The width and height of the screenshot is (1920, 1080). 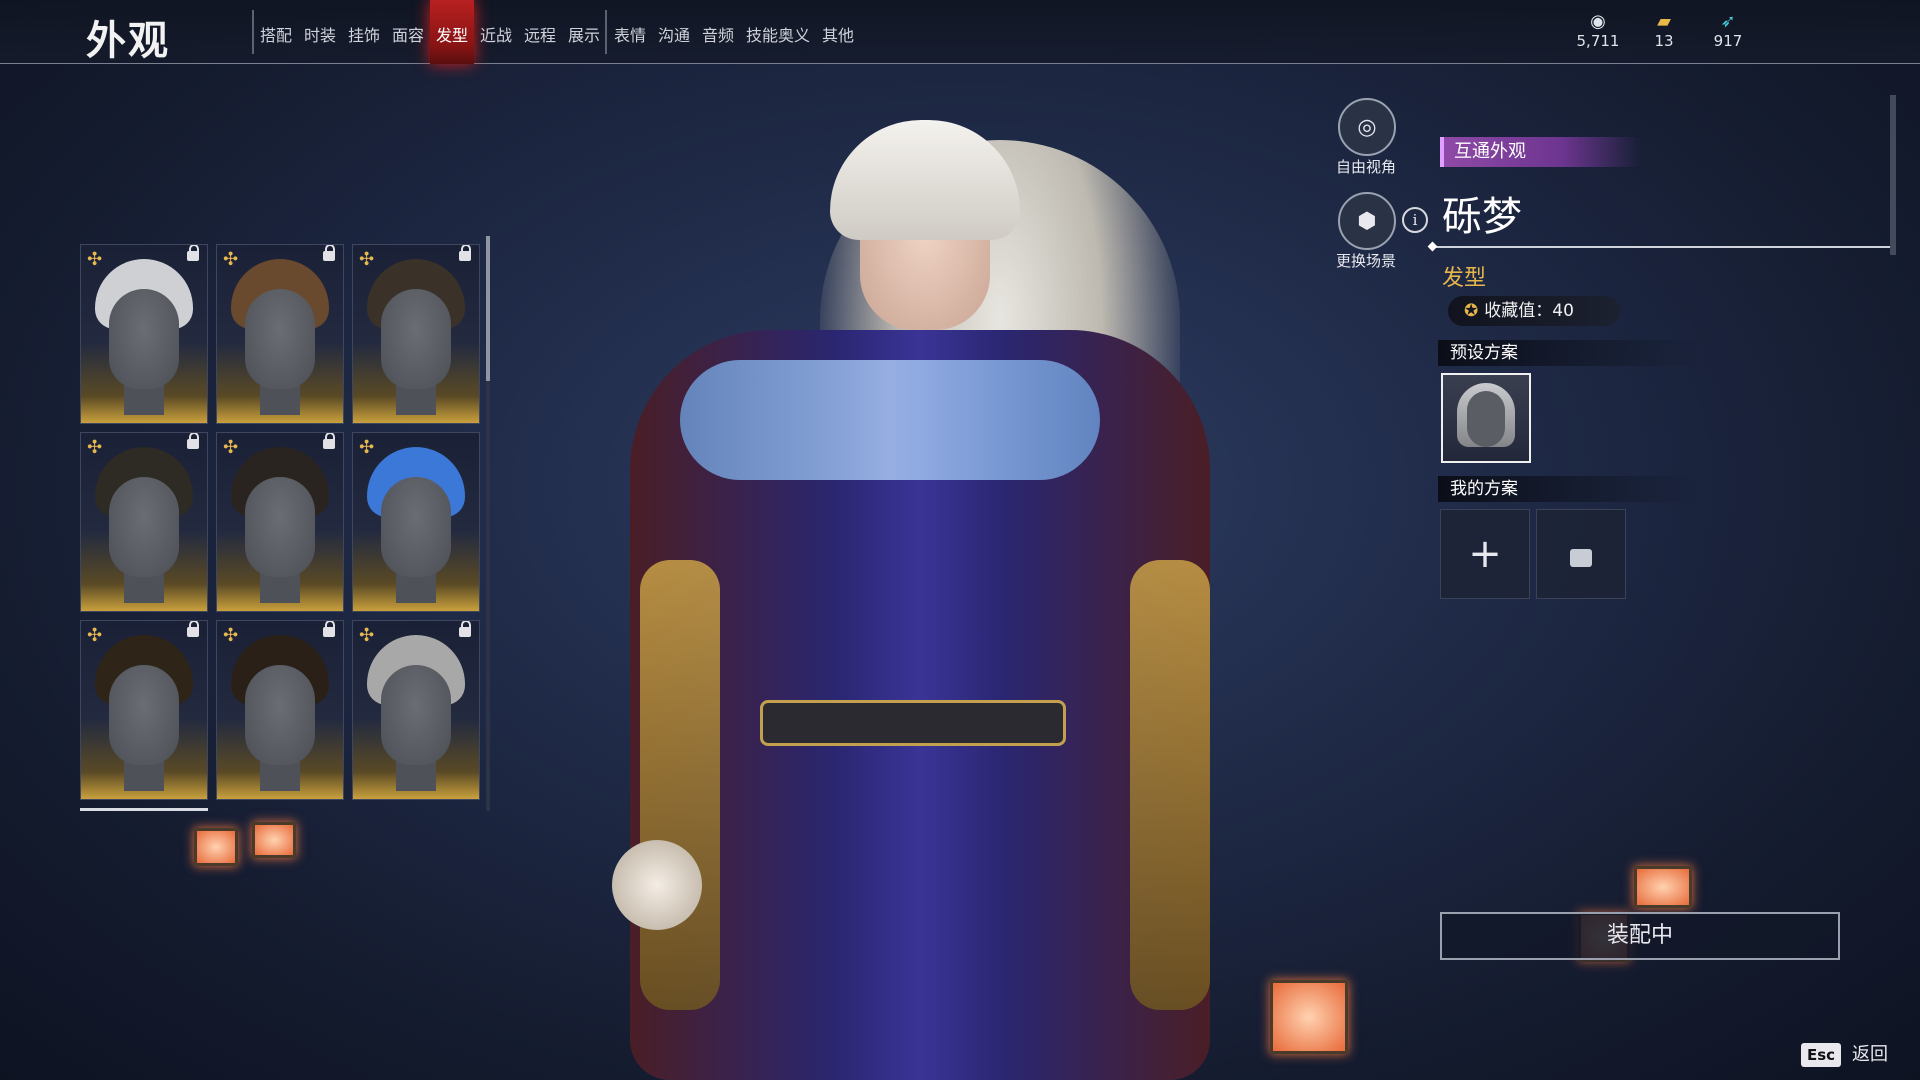 What do you see at coordinates (1569, 353) in the screenshot?
I see `preset-scheme-header: 预设方案` at bounding box center [1569, 353].